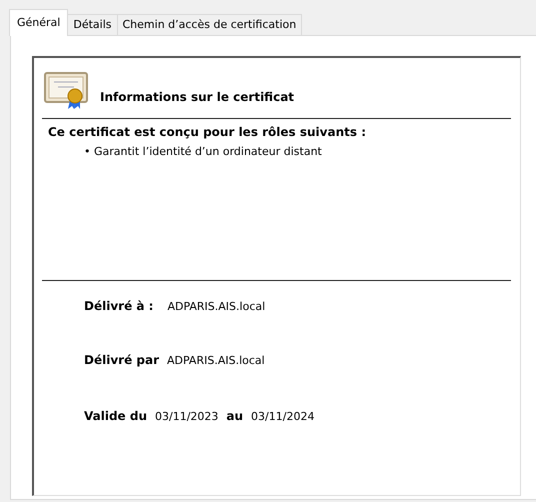 The image size is (536, 502). I want to click on tab: Général, so click(38, 22).